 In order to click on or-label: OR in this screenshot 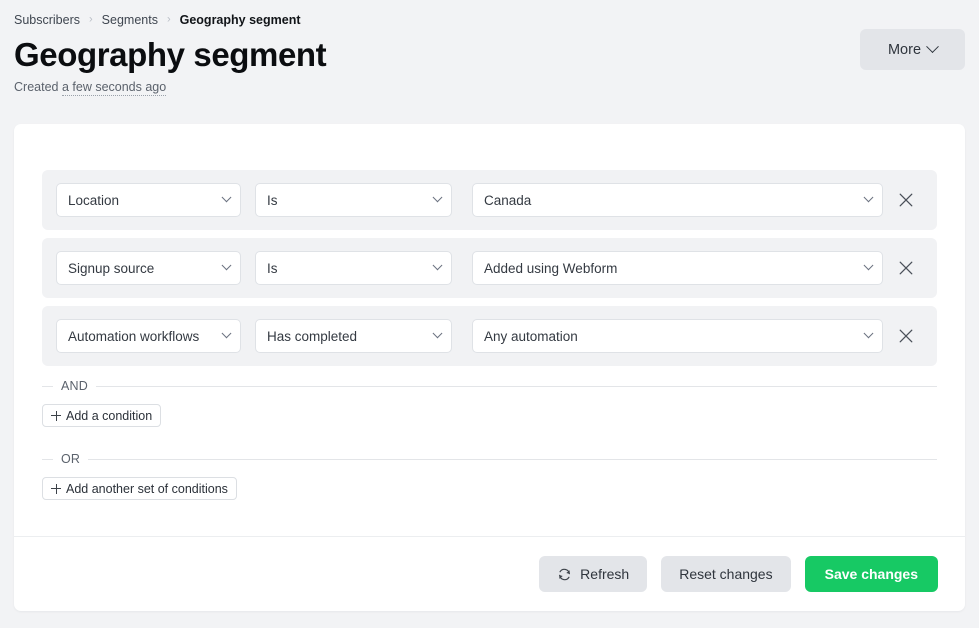, I will do `click(71, 459)`.